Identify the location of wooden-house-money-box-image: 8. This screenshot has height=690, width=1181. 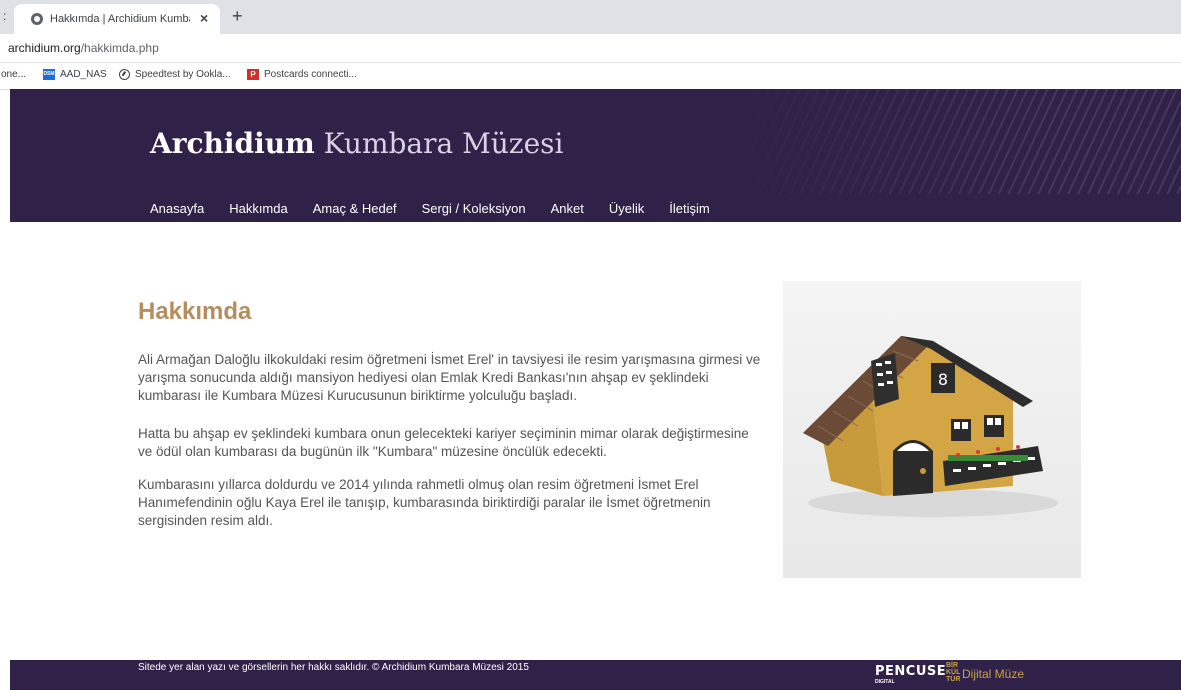
(932, 429).